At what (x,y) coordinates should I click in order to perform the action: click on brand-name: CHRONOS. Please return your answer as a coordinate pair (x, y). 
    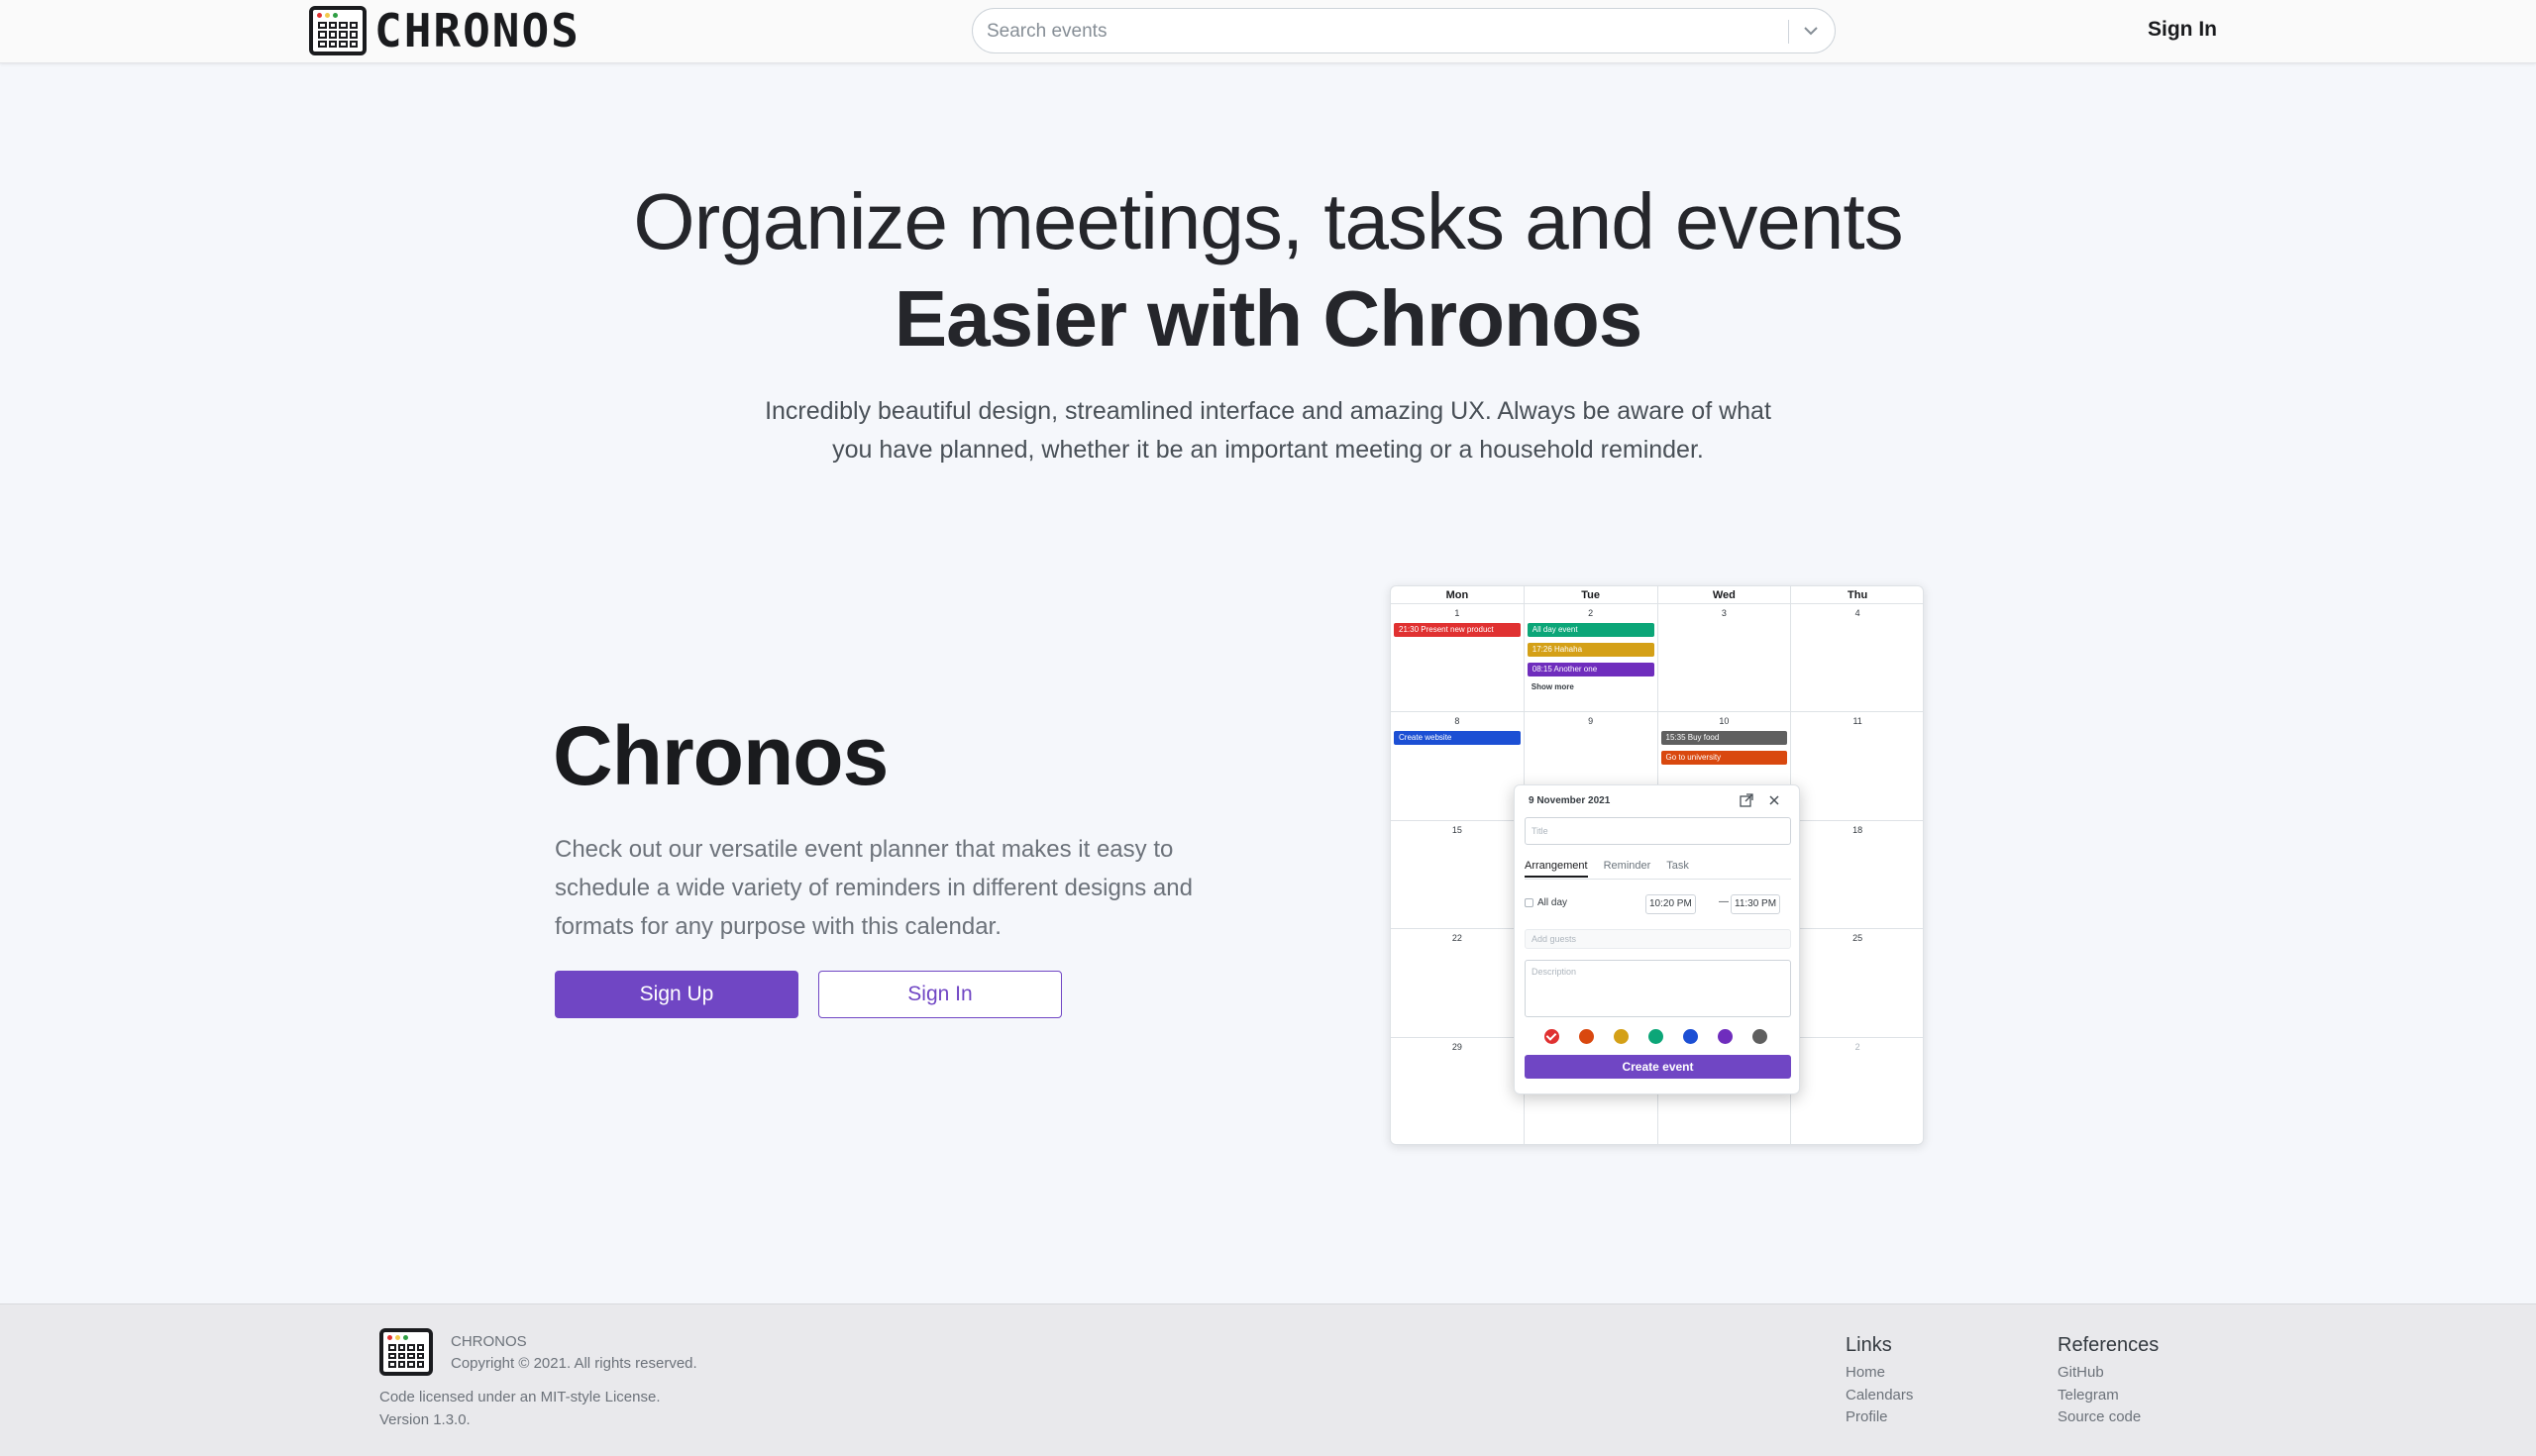
    Looking at the image, I should click on (477, 30).